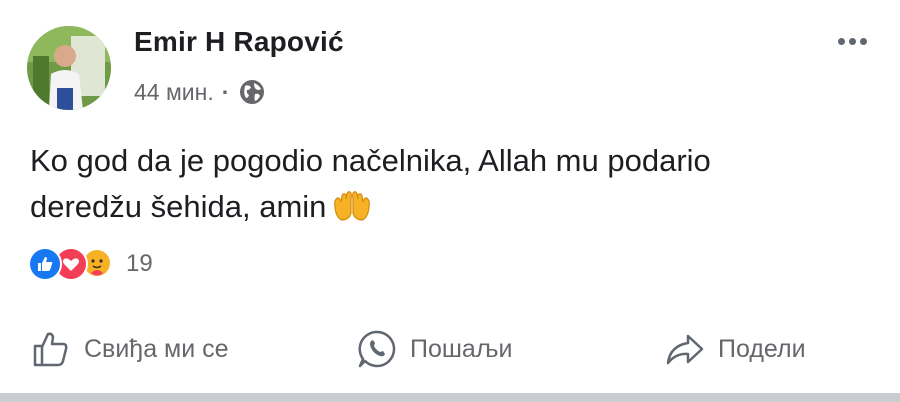  What do you see at coordinates (239, 42) in the screenshot?
I see `author-name: Emir H Rapović` at bounding box center [239, 42].